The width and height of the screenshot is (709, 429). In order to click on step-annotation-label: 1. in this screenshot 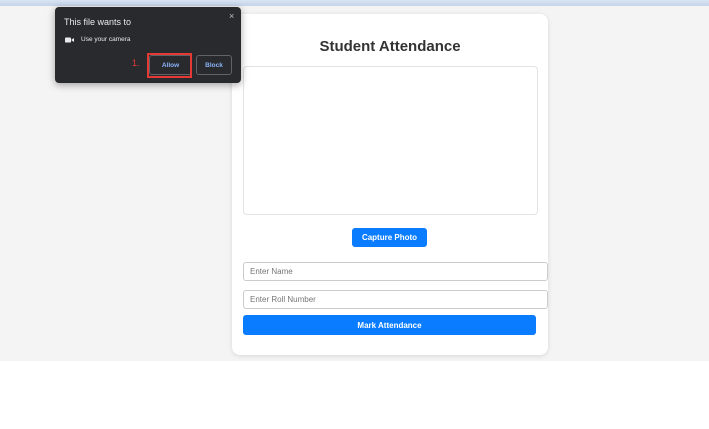, I will do `click(136, 63)`.